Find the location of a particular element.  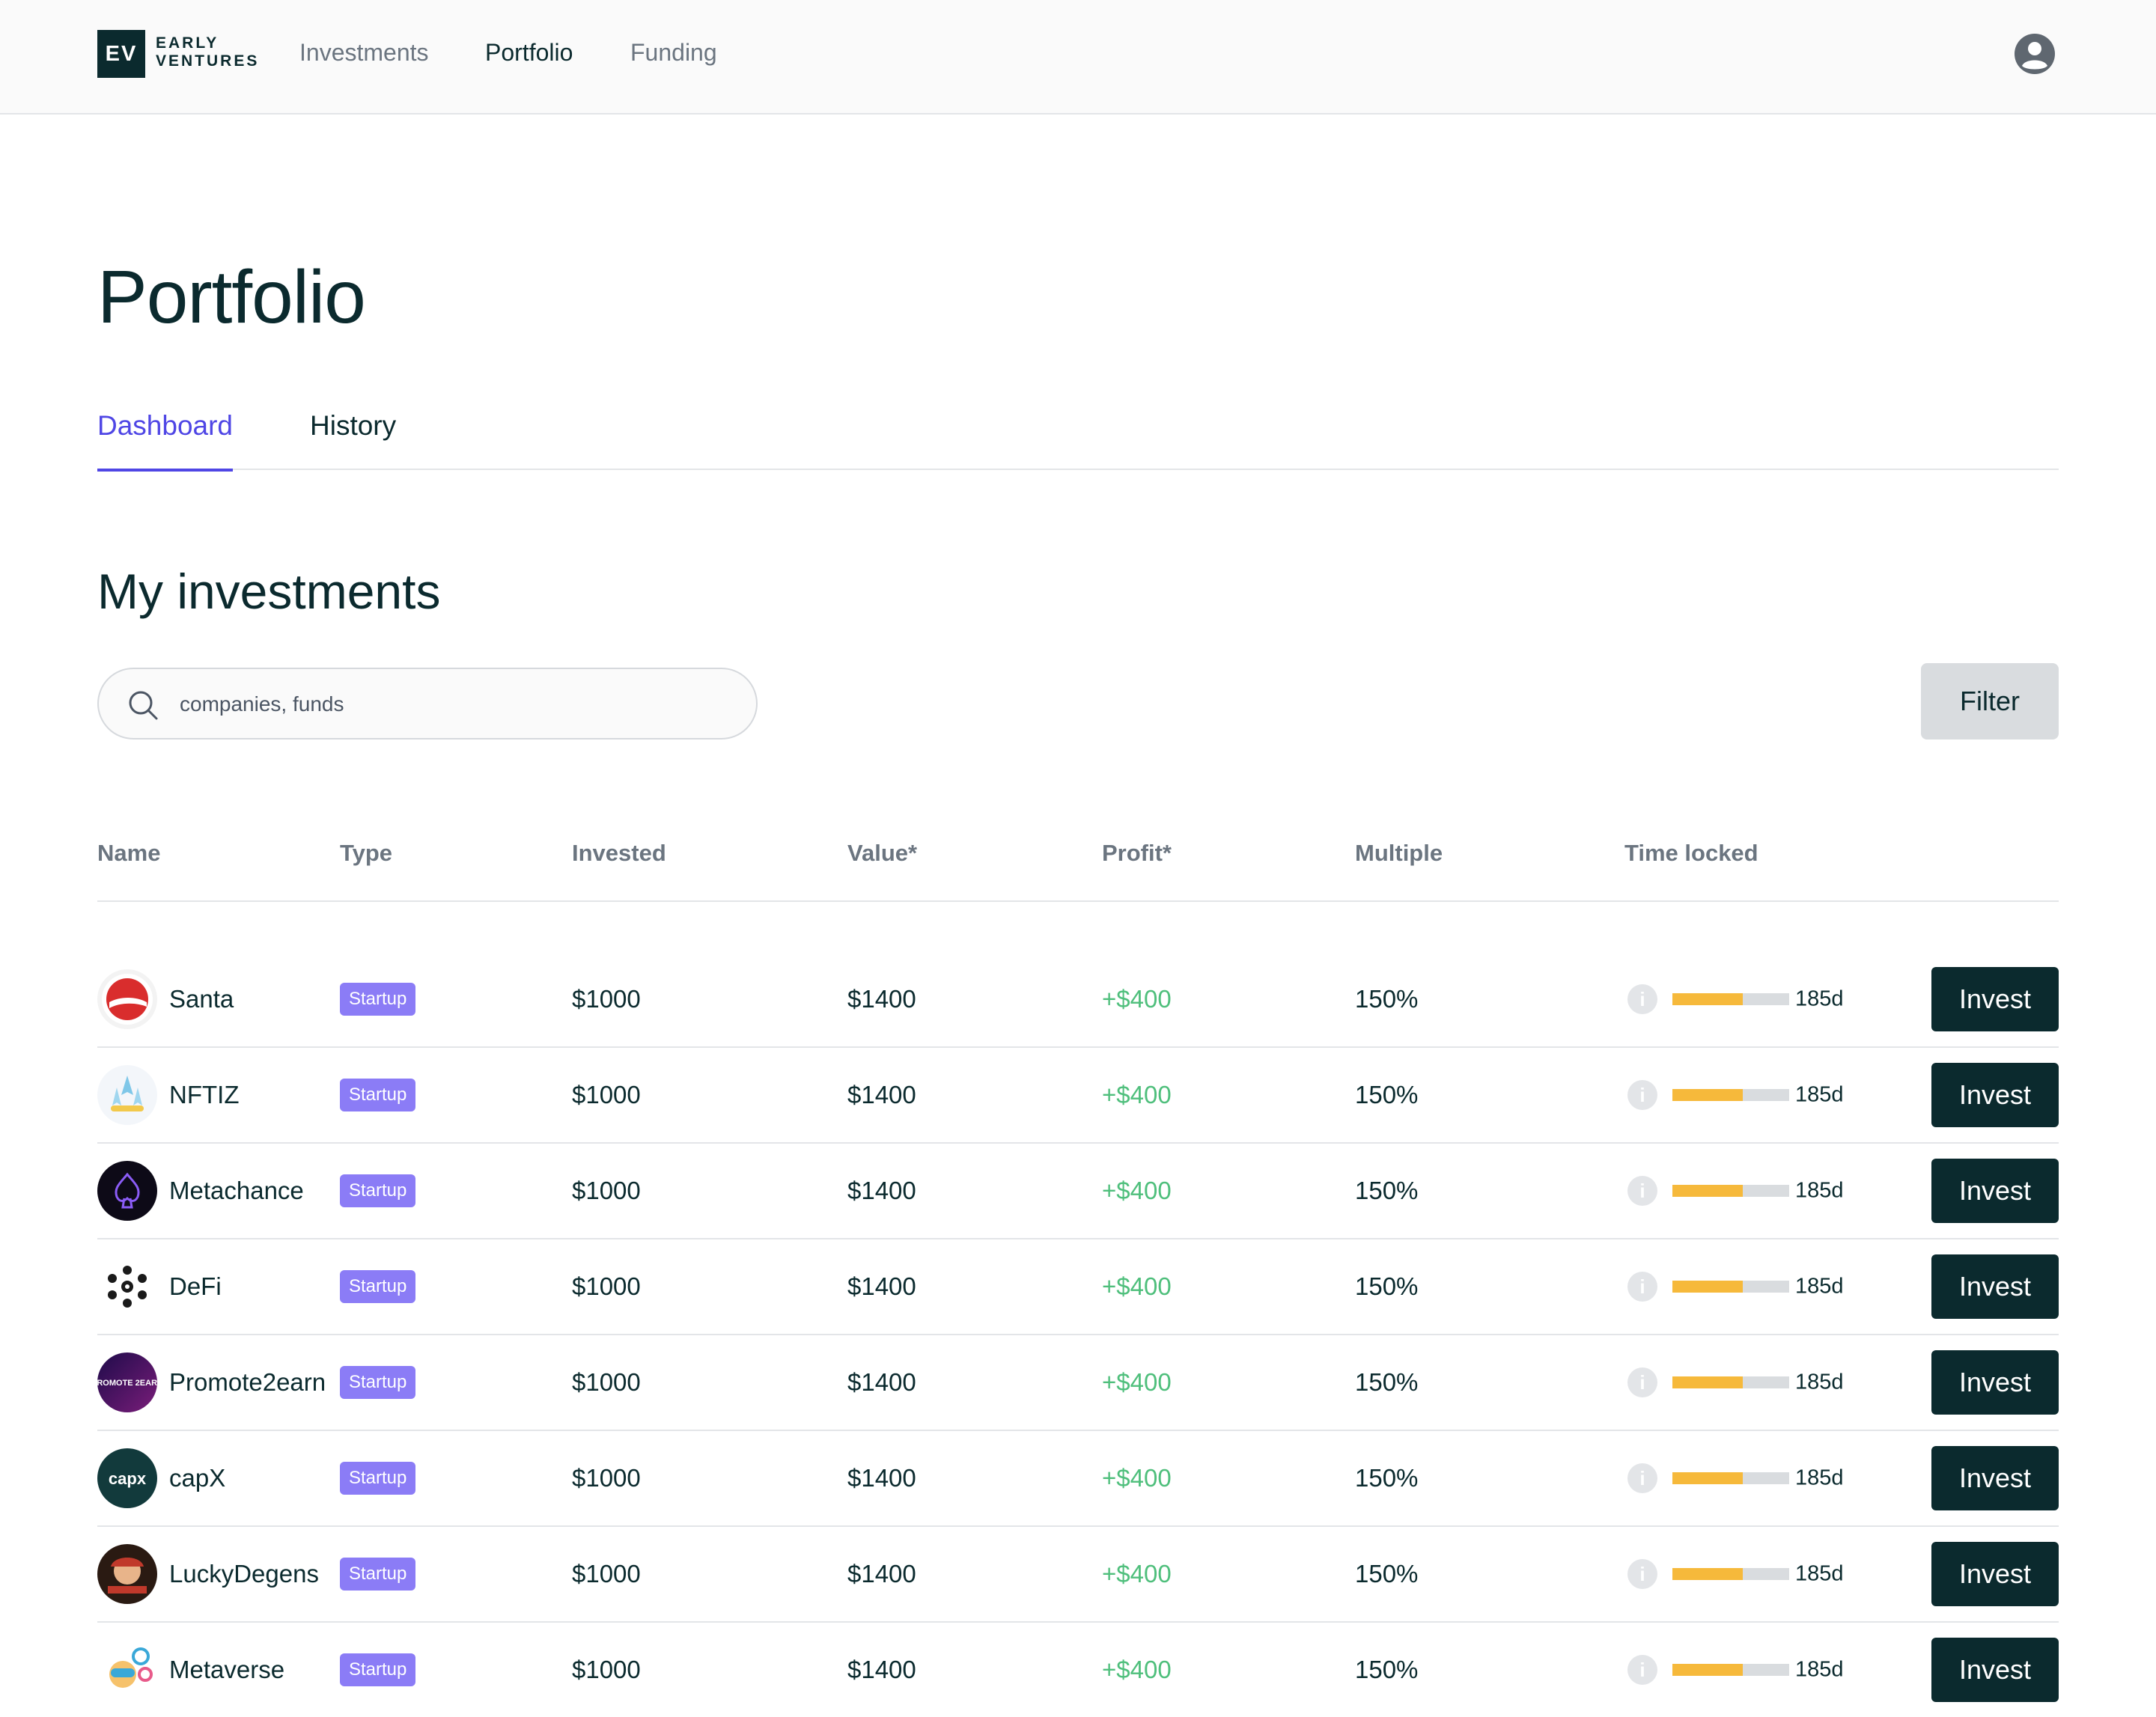

column-header-profit: Profit* is located at coordinates (1137, 853).